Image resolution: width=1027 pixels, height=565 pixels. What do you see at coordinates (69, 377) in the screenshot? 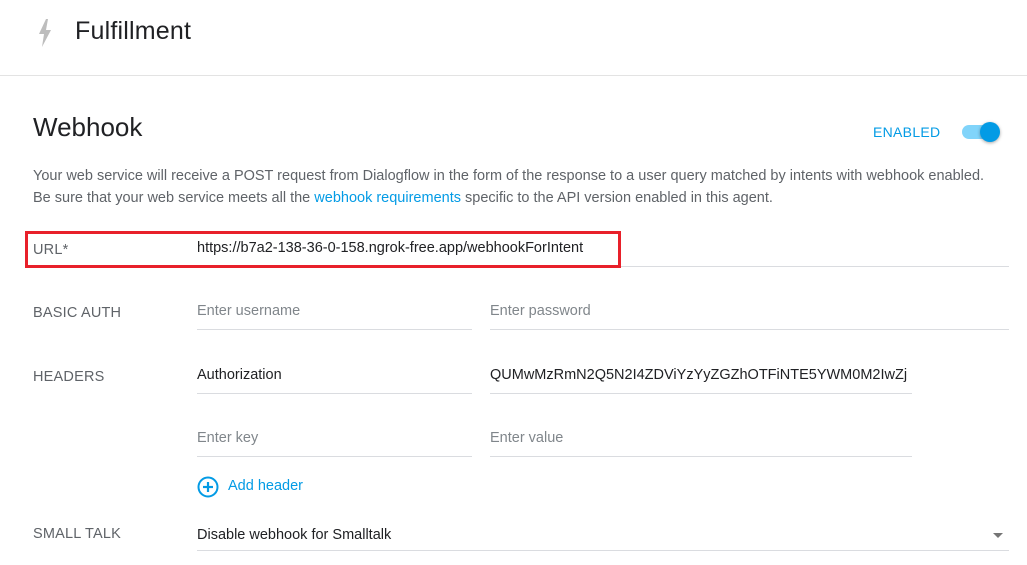
I see `headers-label: HEADERS` at bounding box center [69, 377].